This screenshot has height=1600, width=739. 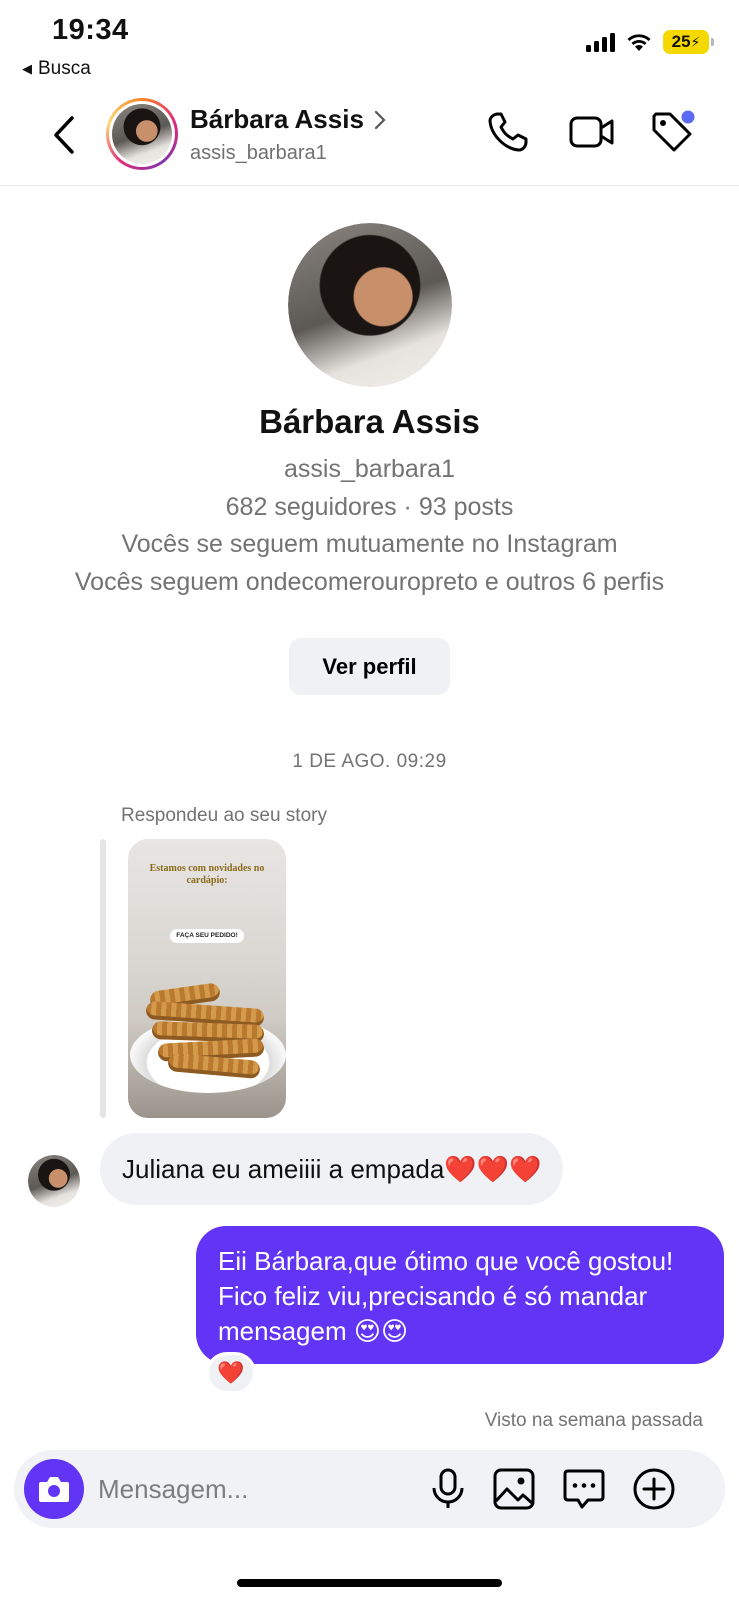 What do you see at coordinates (277, 119) in the screenshot?
I see `header-name-label: Bárbara Assis` at bounding box center [277, 119].